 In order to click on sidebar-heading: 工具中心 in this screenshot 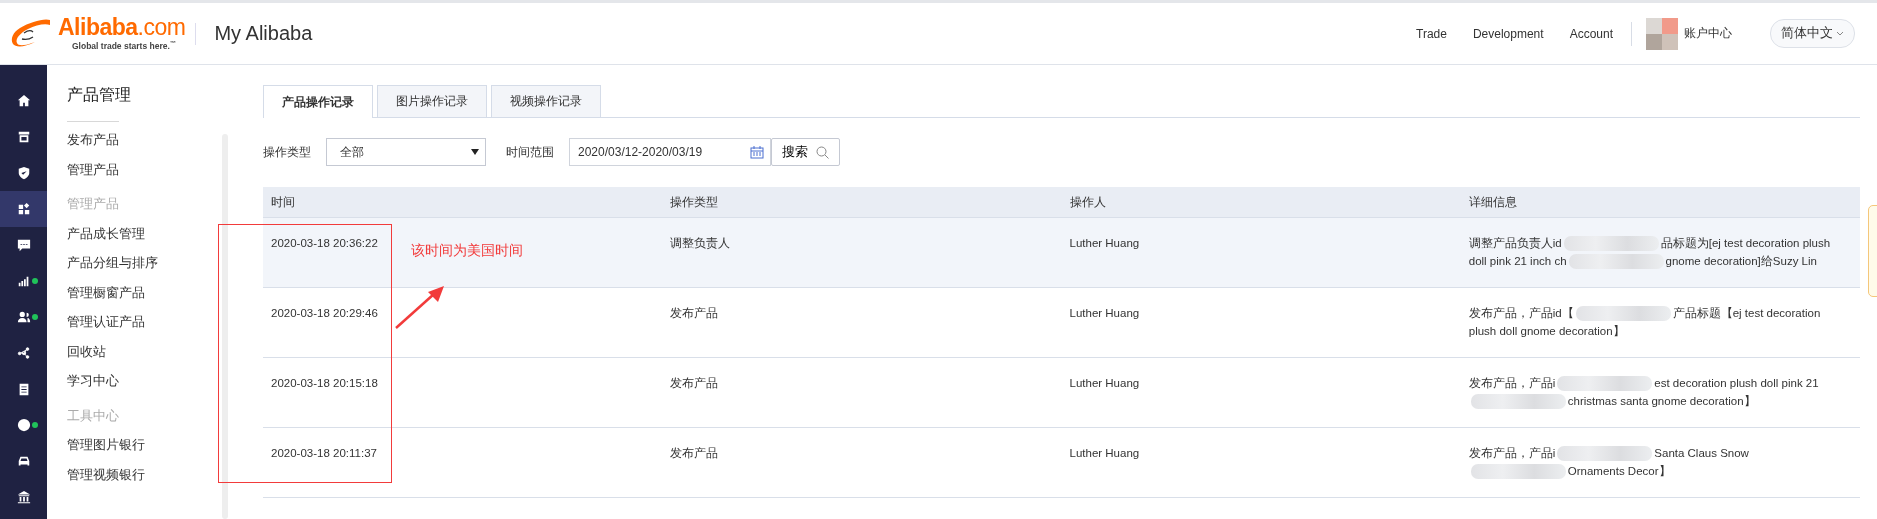, I will do `click(93, 416)`.